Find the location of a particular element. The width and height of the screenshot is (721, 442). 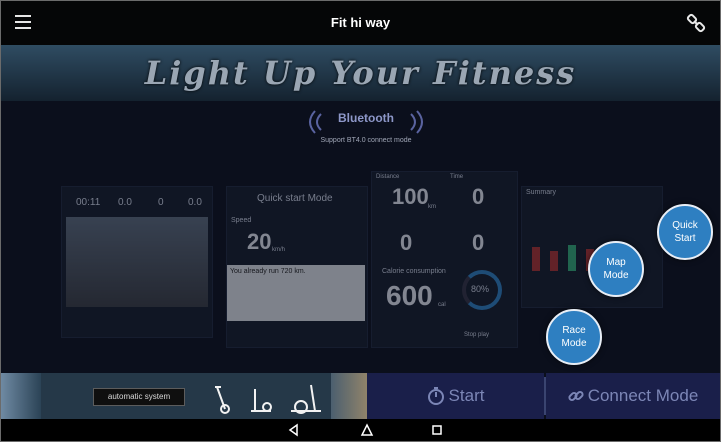

top-bar: Fit hi way is located at coordinates (360, 23).